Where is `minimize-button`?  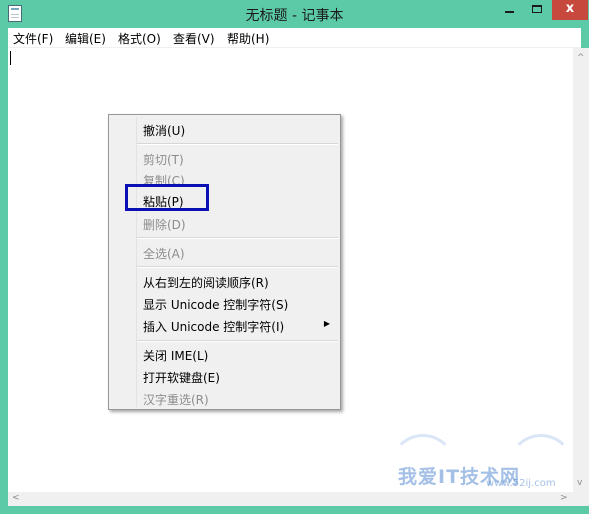 minimize-button is located at coordinates (509, 10).